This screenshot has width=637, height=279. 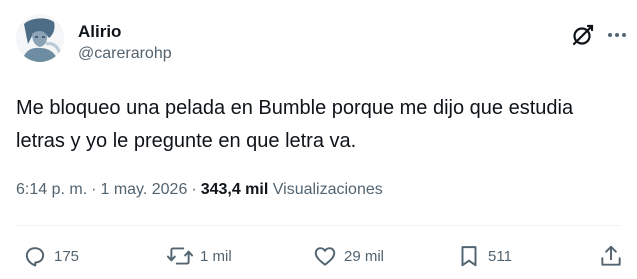 I want to click on author-name: Alirio, so click(x=125, y=32).